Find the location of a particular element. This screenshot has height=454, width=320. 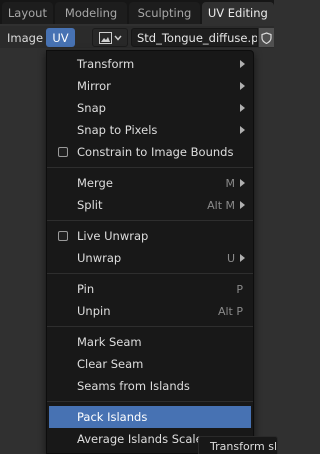

fake-user-button is located at coordinates (266, 37).